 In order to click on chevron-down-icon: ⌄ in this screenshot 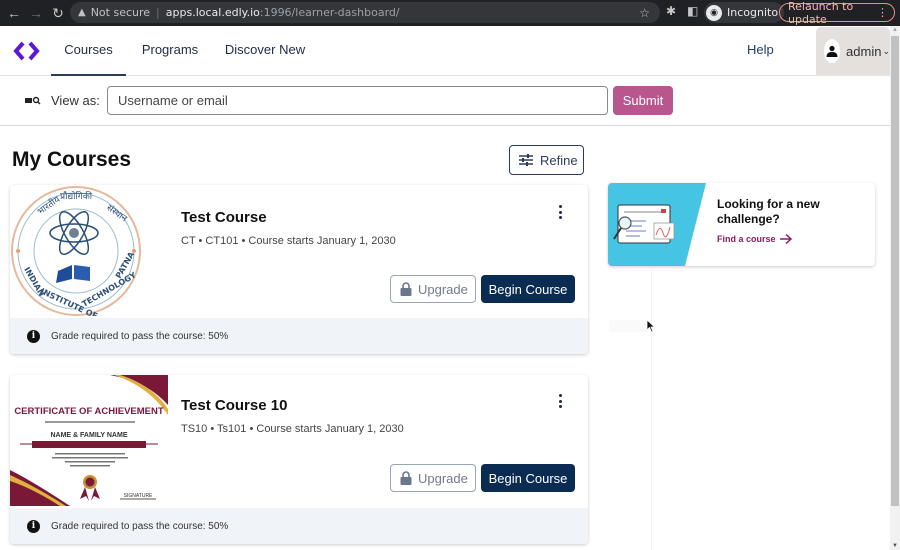, I will do `click(886, 50)`.